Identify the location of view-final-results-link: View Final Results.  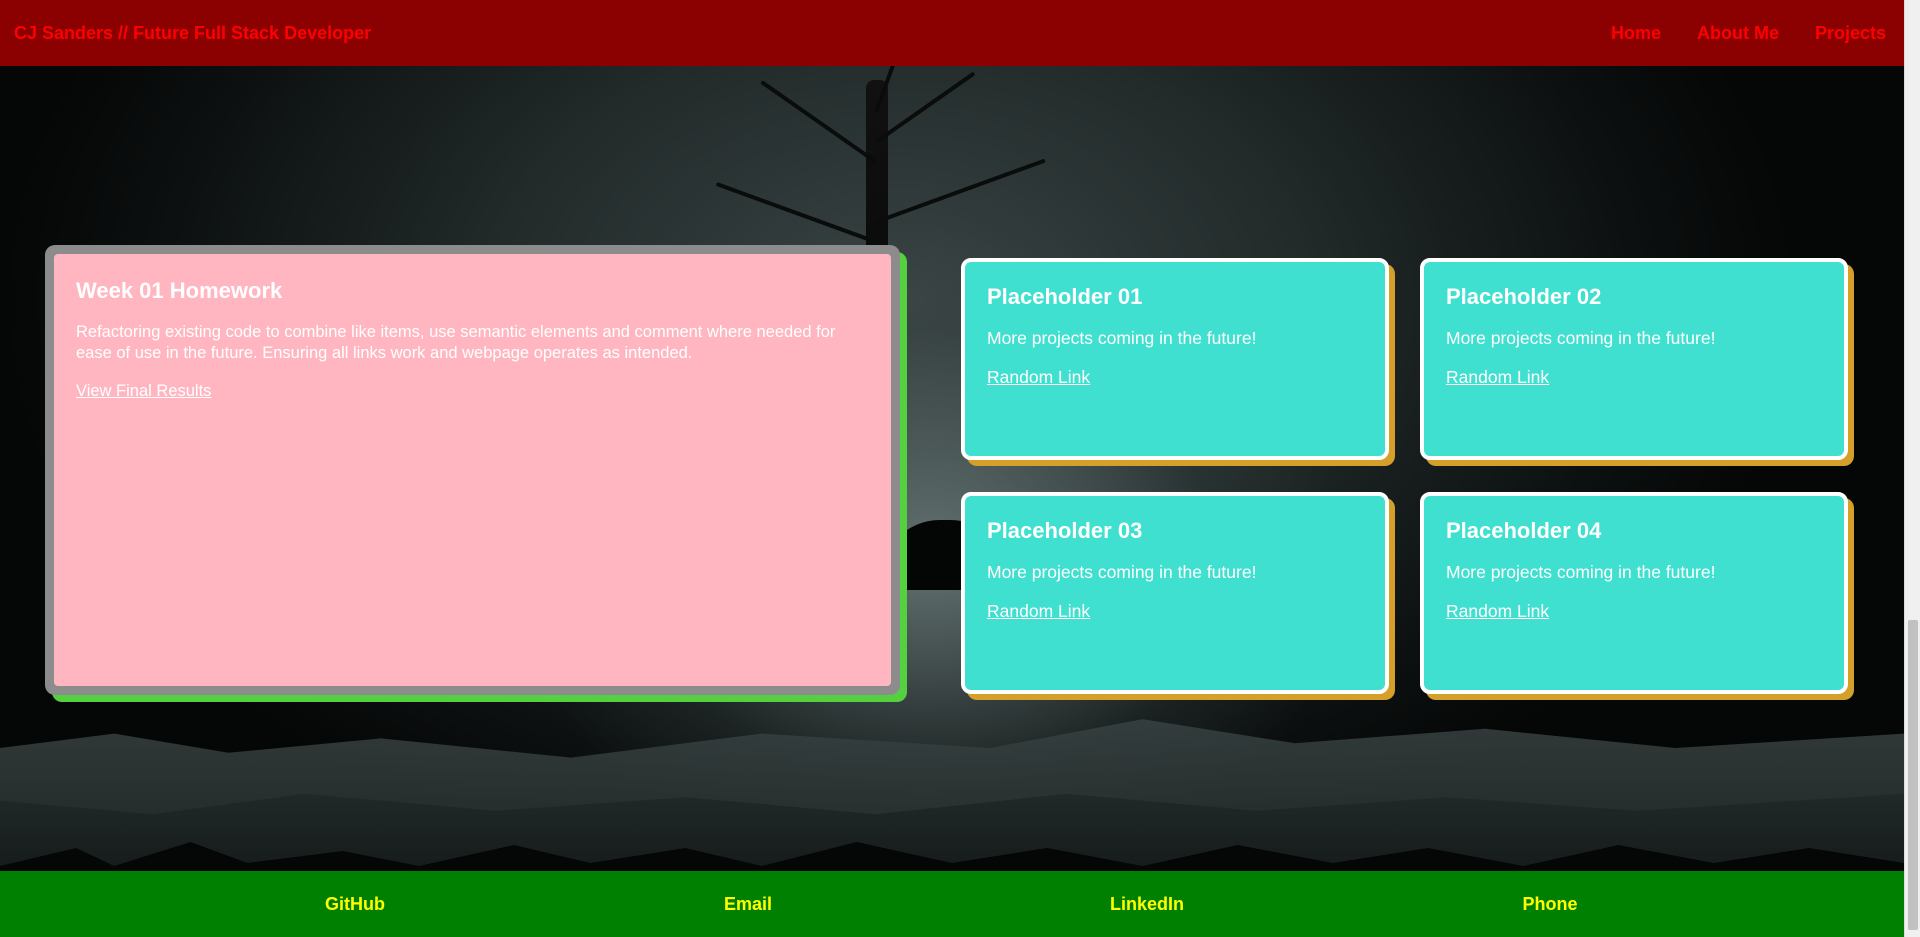
(143, 391).